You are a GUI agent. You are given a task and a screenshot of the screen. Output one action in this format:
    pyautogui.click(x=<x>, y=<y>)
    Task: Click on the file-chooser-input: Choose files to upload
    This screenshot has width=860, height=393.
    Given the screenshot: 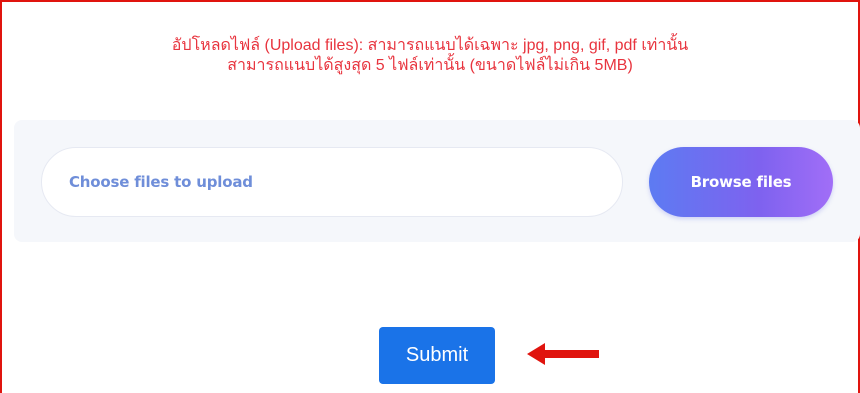 What is the action you would take?
    pyautogui.click(x=332, y=182)
    